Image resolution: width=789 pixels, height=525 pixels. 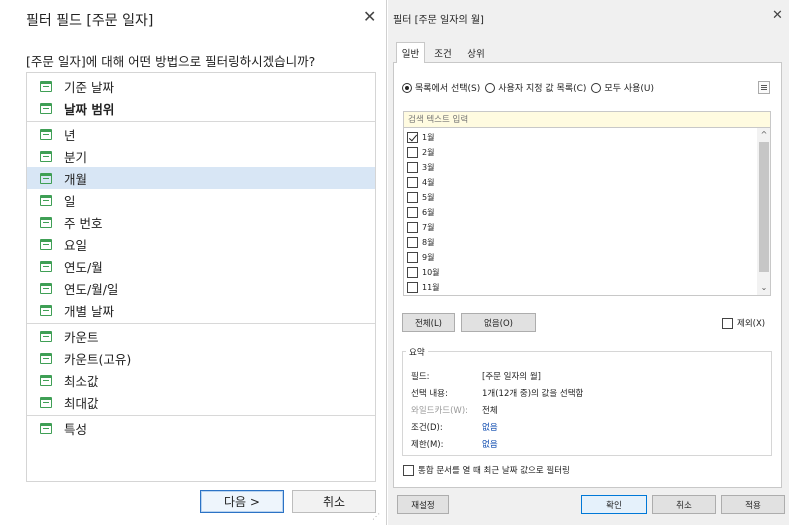 I want to click on list-item-year-month-day: 연도/월/일, so click(x=201, y=288).